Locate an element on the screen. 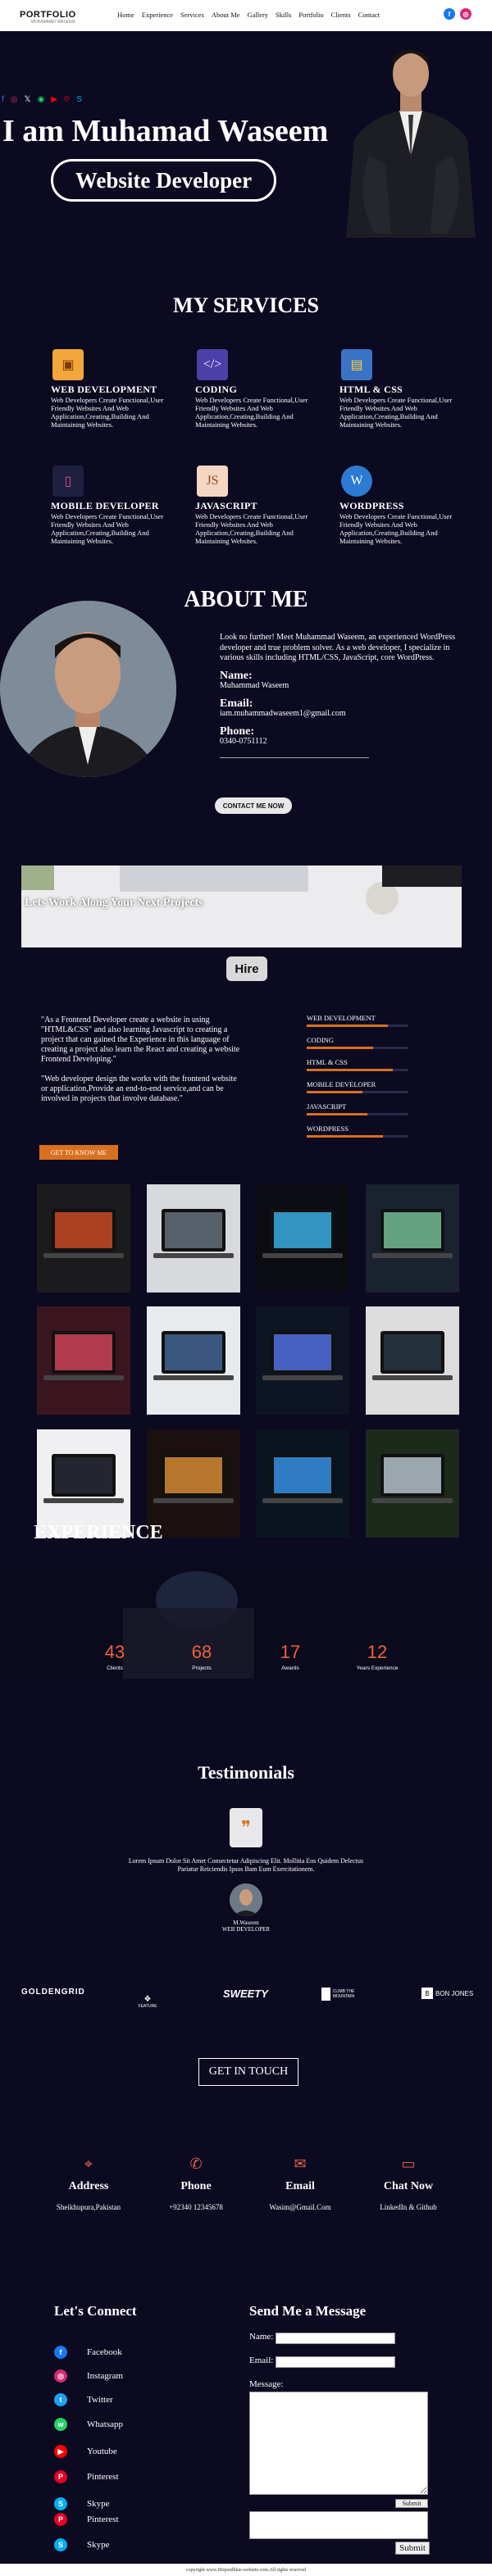 This screenshot has width=492, height=2576. contact-value: LinkedIn & Github is located at coordinates (408, 2207).